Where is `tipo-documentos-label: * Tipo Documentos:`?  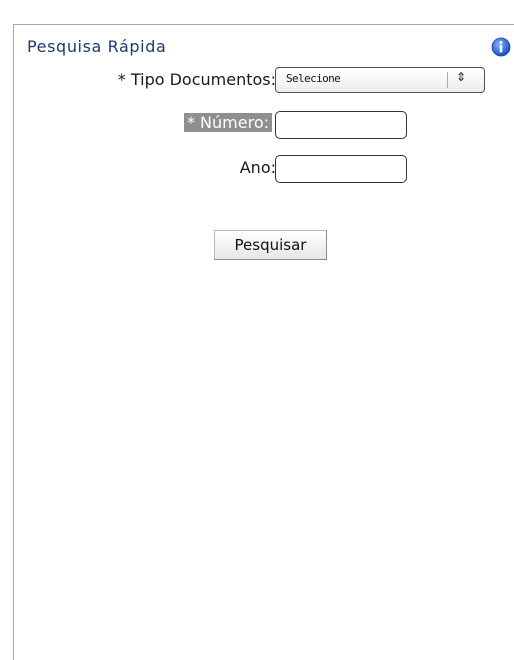 tipo-documentos-label: * Tipo Documentos: is located at coordinates (196, 79).